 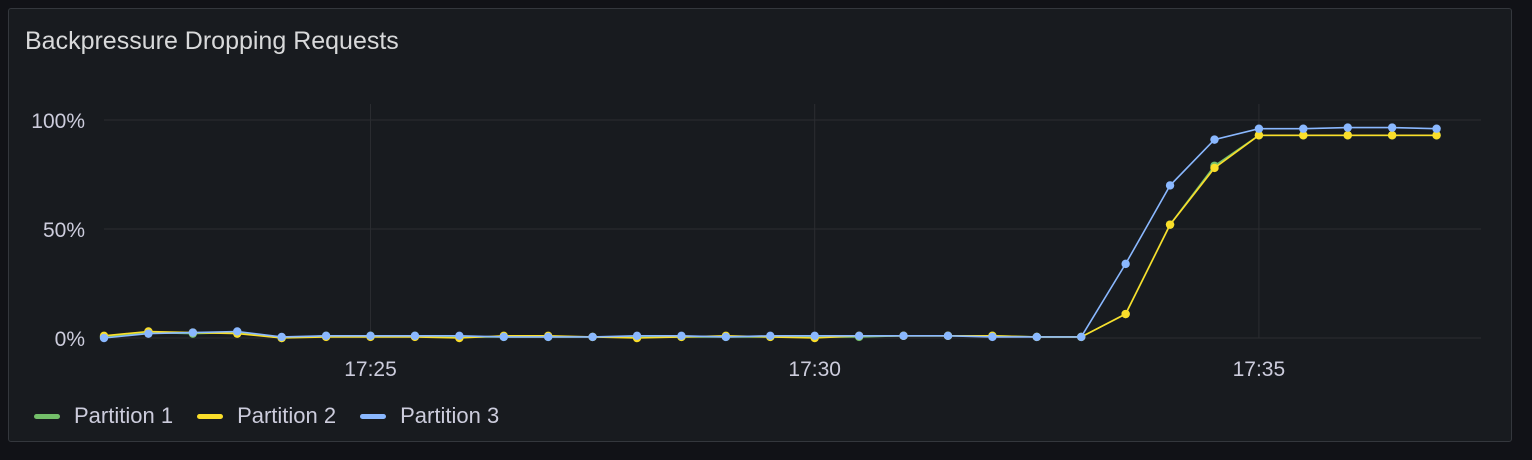 What do you see at coordinates (58, 121) in the screenshot?
I see `y-tick-label: 100%` at bounding box center [58, 121].